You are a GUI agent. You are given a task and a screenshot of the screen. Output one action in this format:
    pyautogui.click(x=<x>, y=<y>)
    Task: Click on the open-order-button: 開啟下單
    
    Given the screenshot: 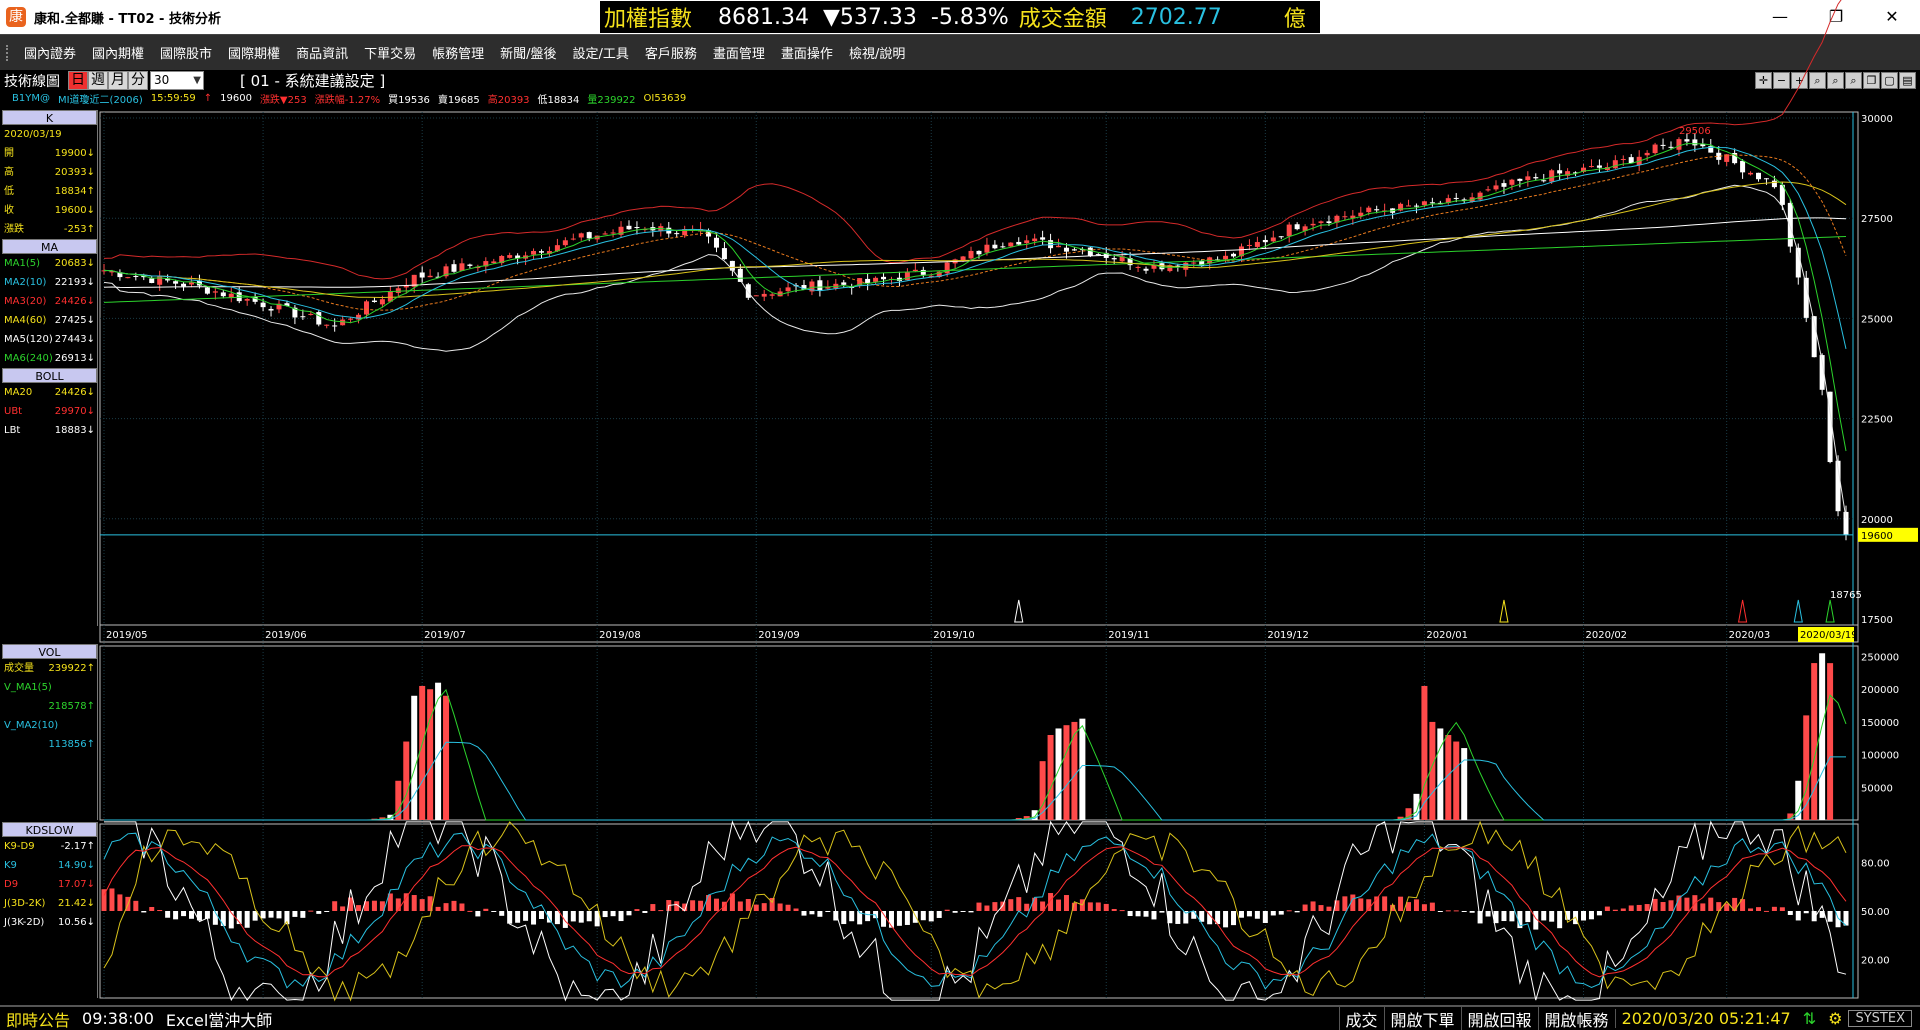 What is the action you would take?
    pyautogui.click(x=1422, y=1018)
    